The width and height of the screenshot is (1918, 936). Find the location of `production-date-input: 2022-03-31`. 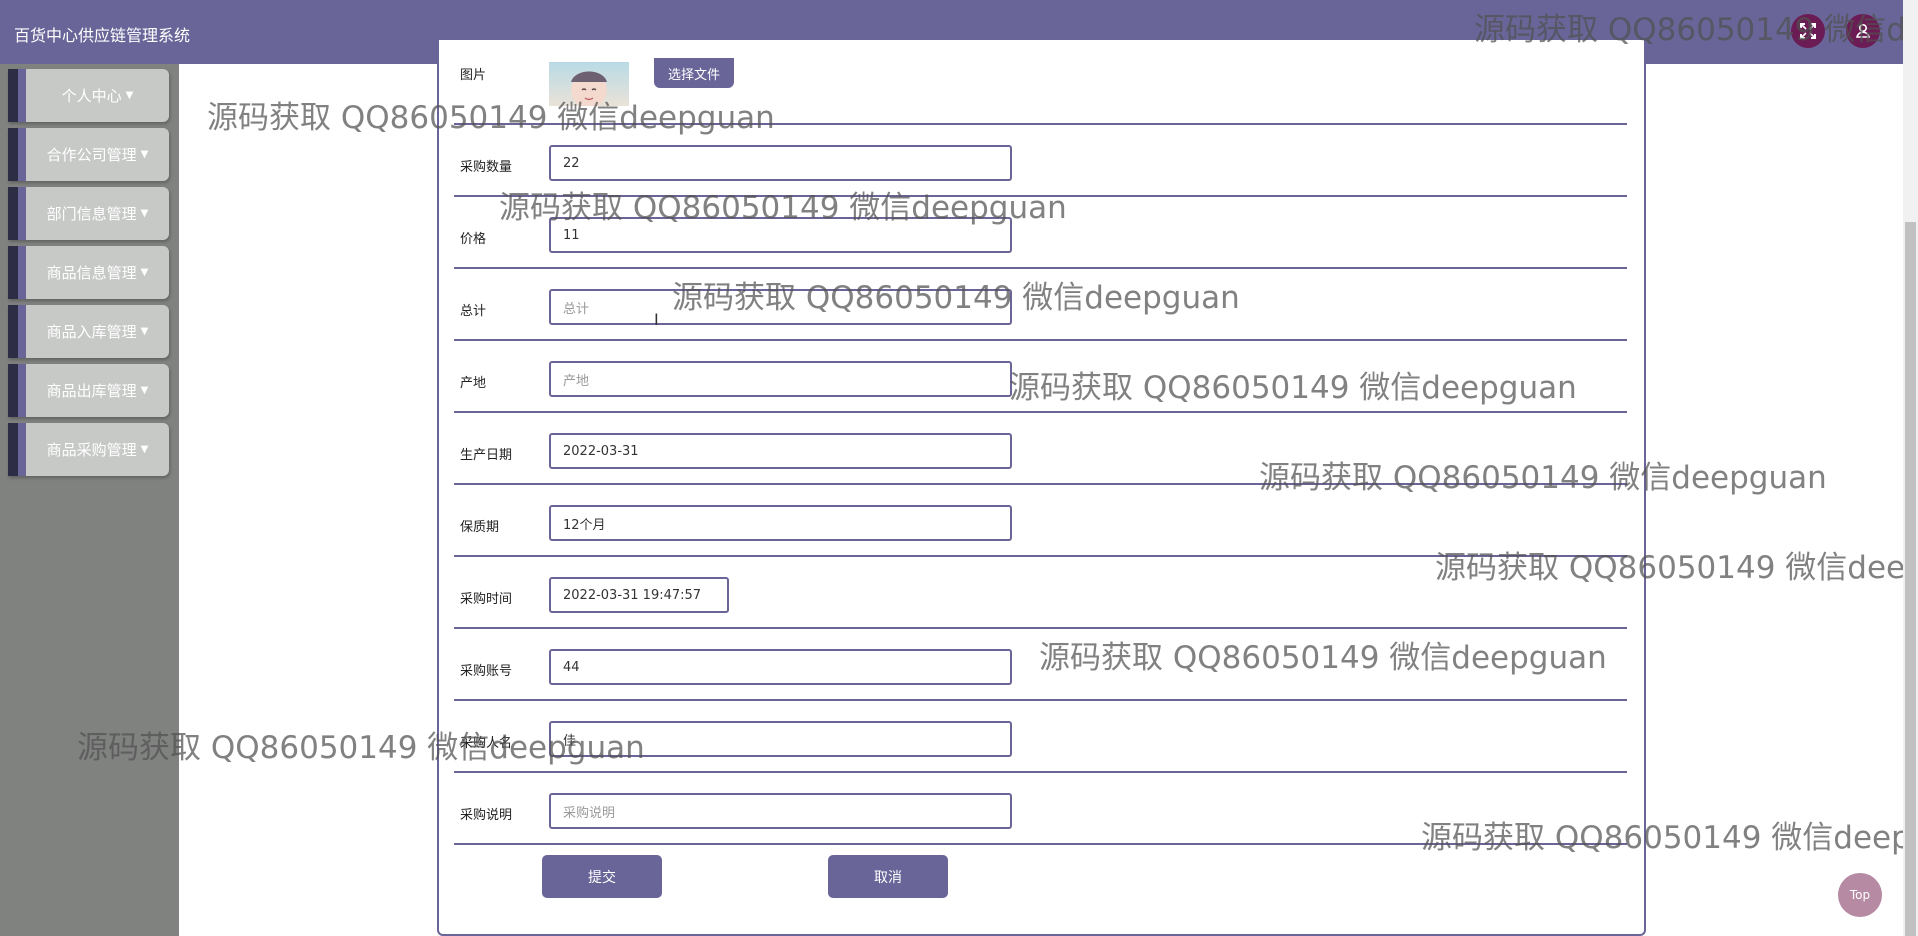

production-date-input: 2022-03-31 is located at coordinates (780, 451).